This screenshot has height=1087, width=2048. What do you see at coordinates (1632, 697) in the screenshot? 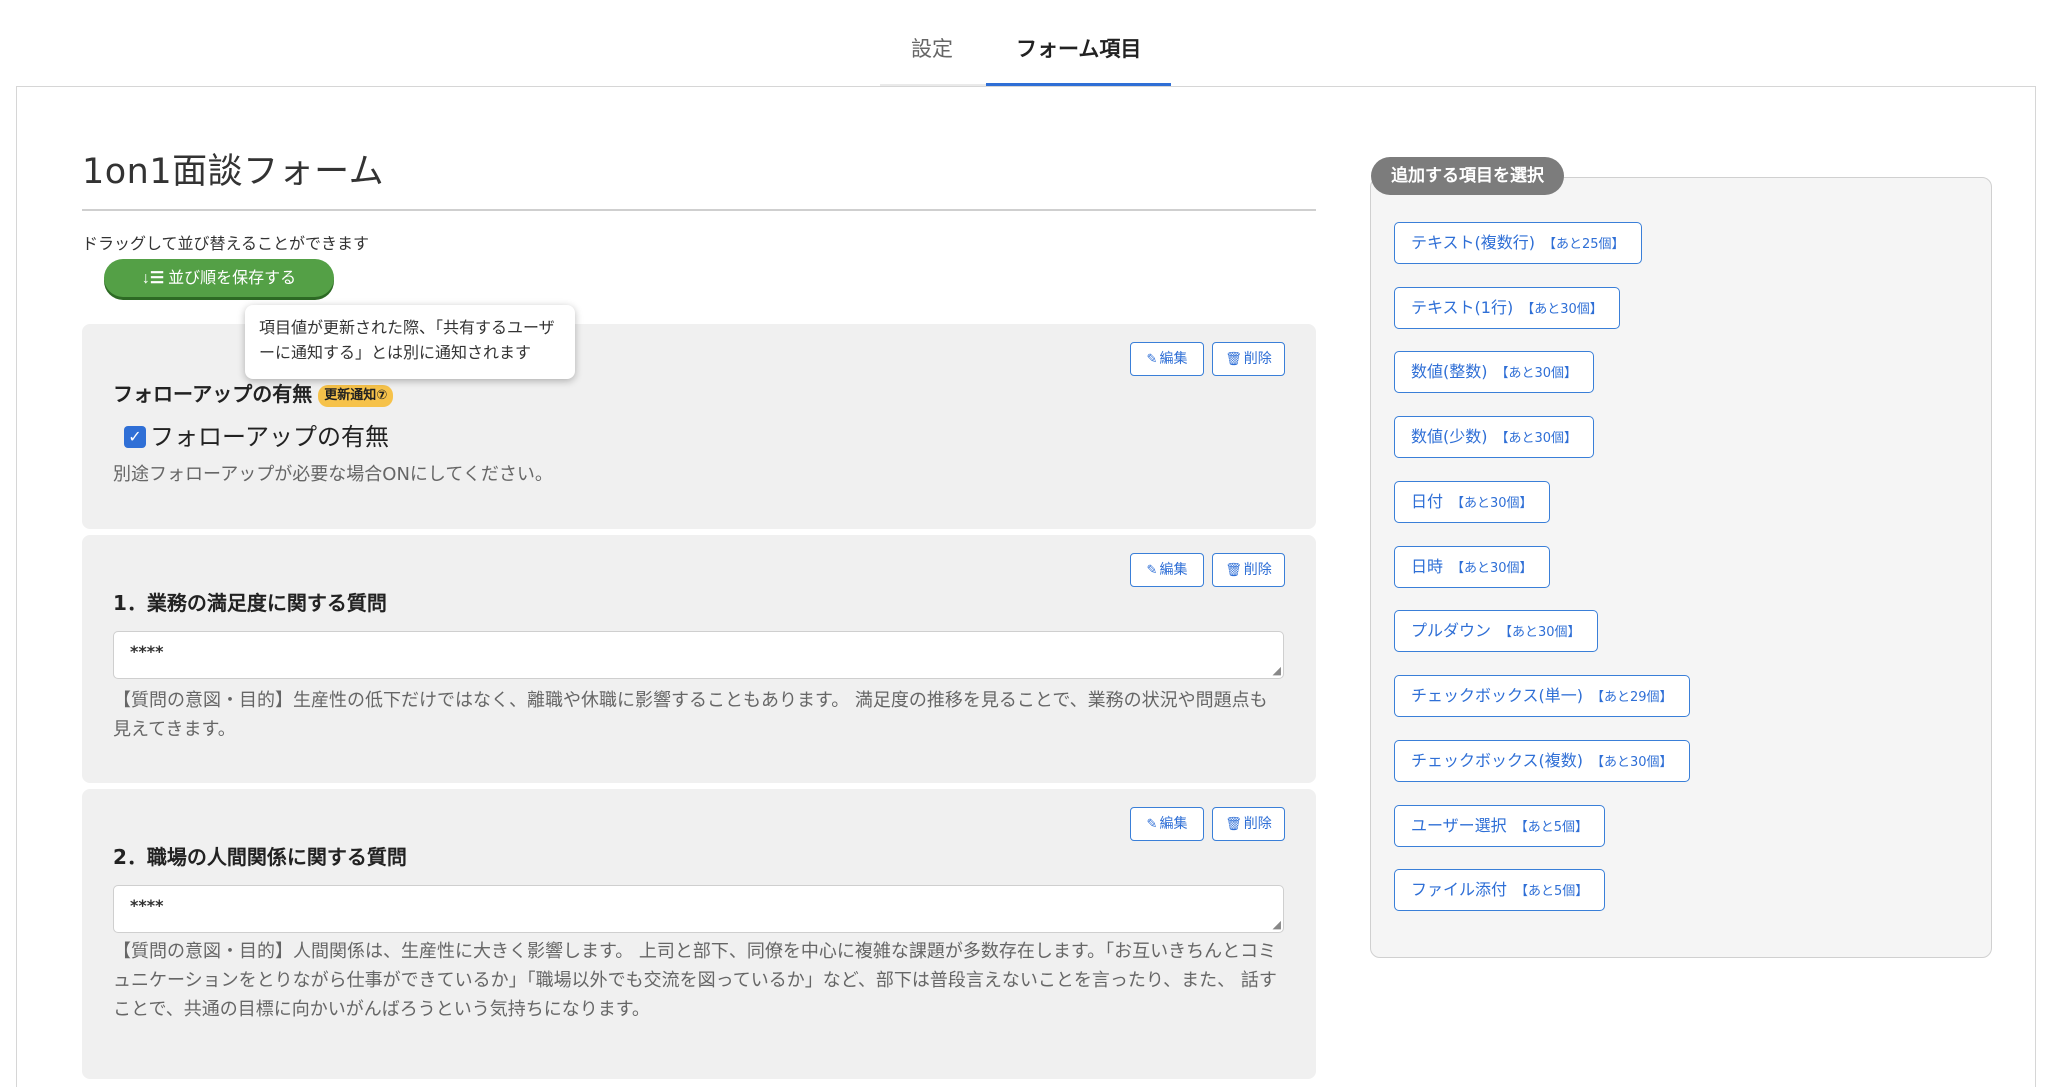
I see `option-remaining: 【あと29個】` at bounding box center [1632, 697].